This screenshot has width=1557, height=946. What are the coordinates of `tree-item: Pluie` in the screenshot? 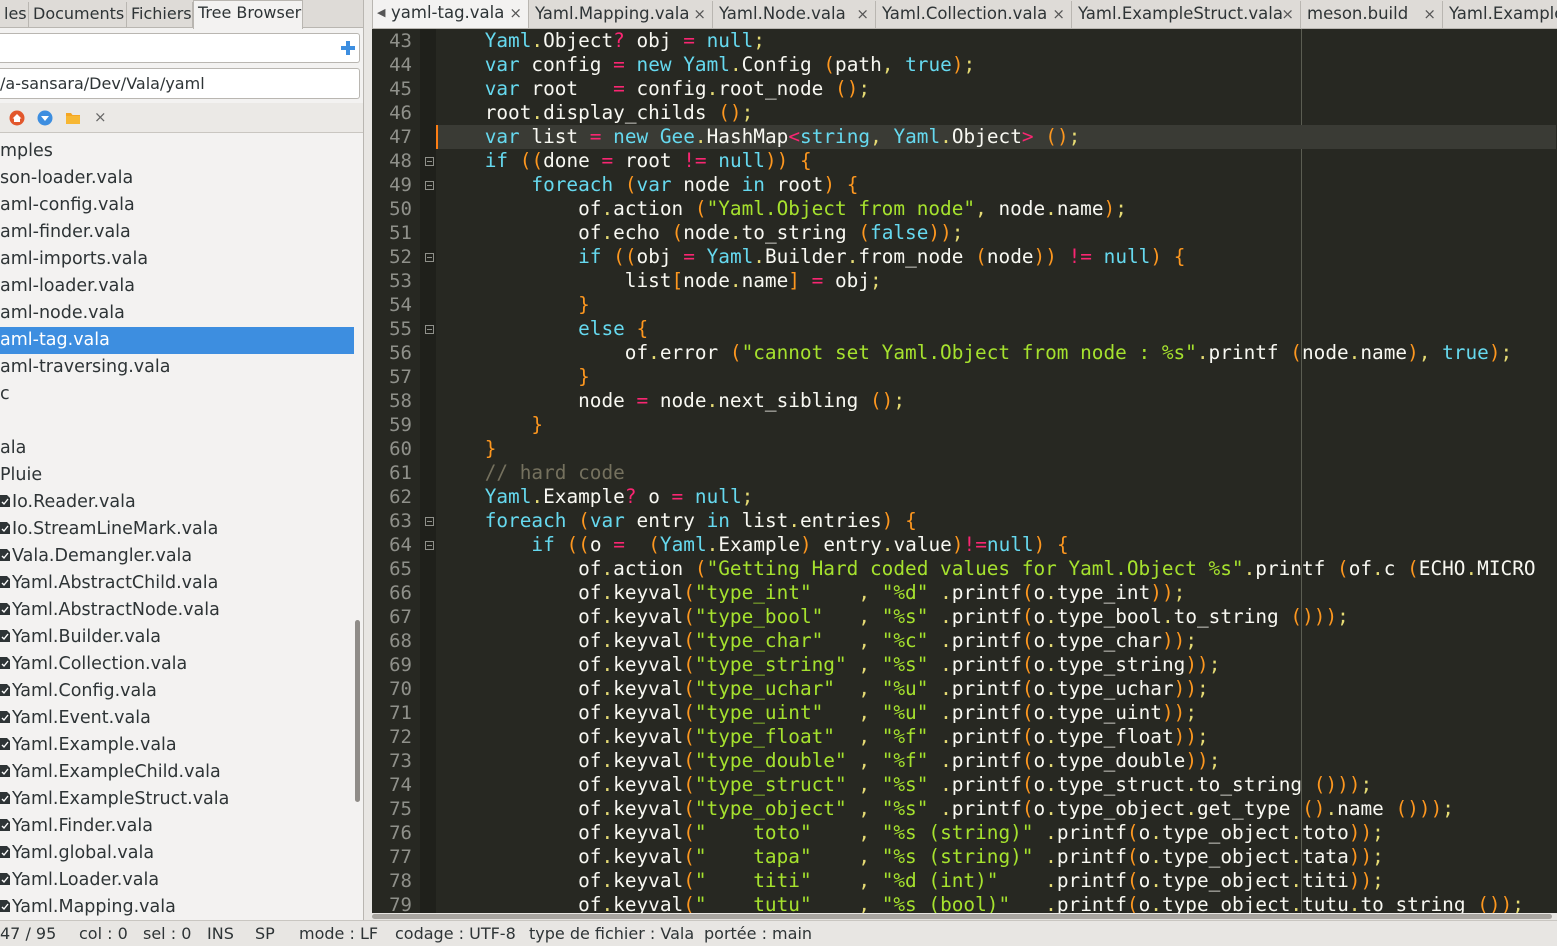 It's located at (177, 475).